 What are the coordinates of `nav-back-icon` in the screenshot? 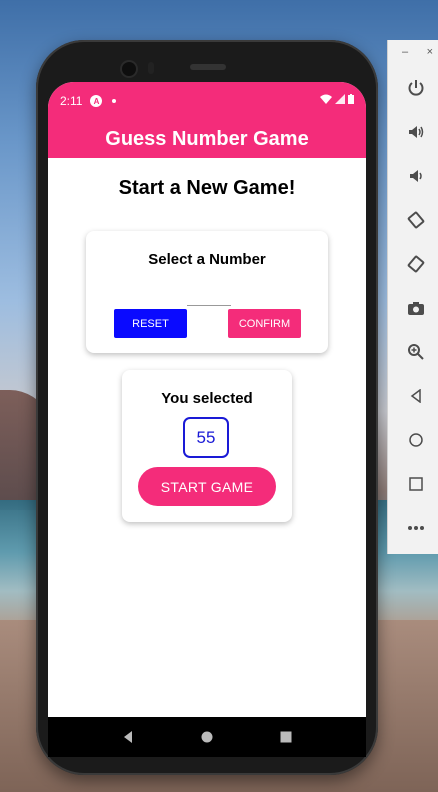 It's located at (128, 737).